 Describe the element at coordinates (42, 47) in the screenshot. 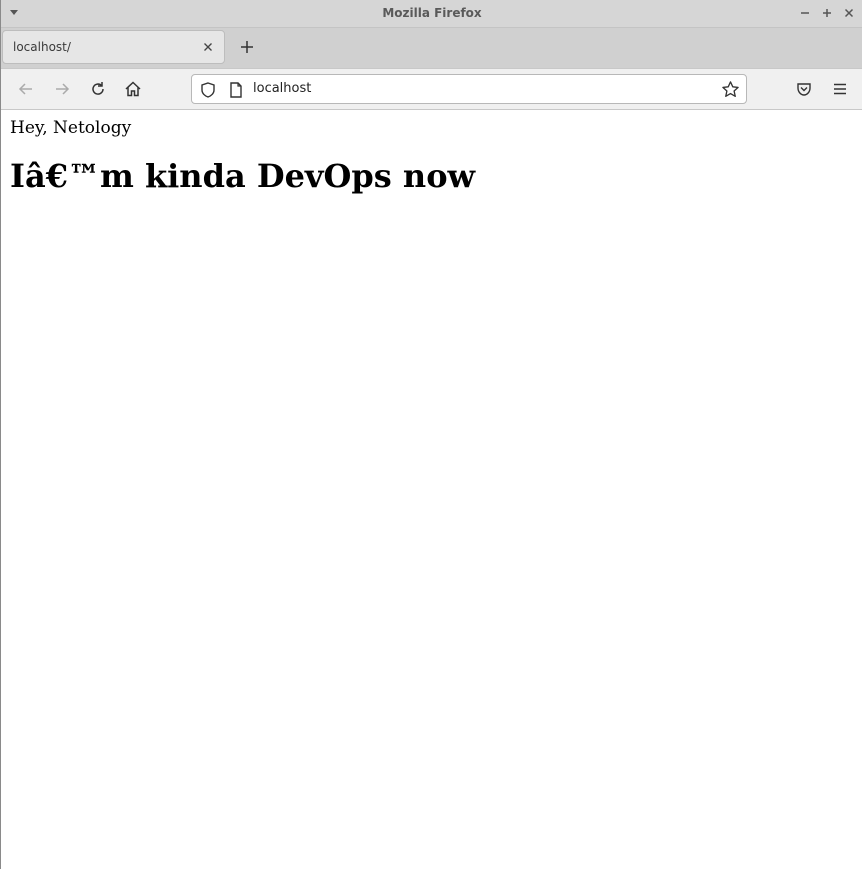

I see `tab-label: localhost/` at that location.